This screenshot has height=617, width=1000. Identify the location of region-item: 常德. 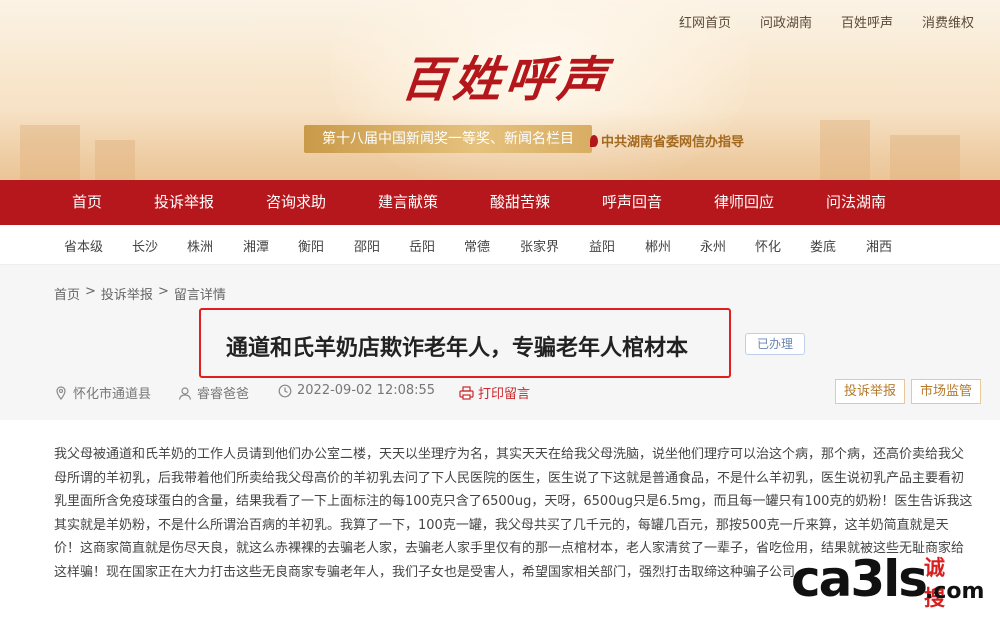
(477, 245).